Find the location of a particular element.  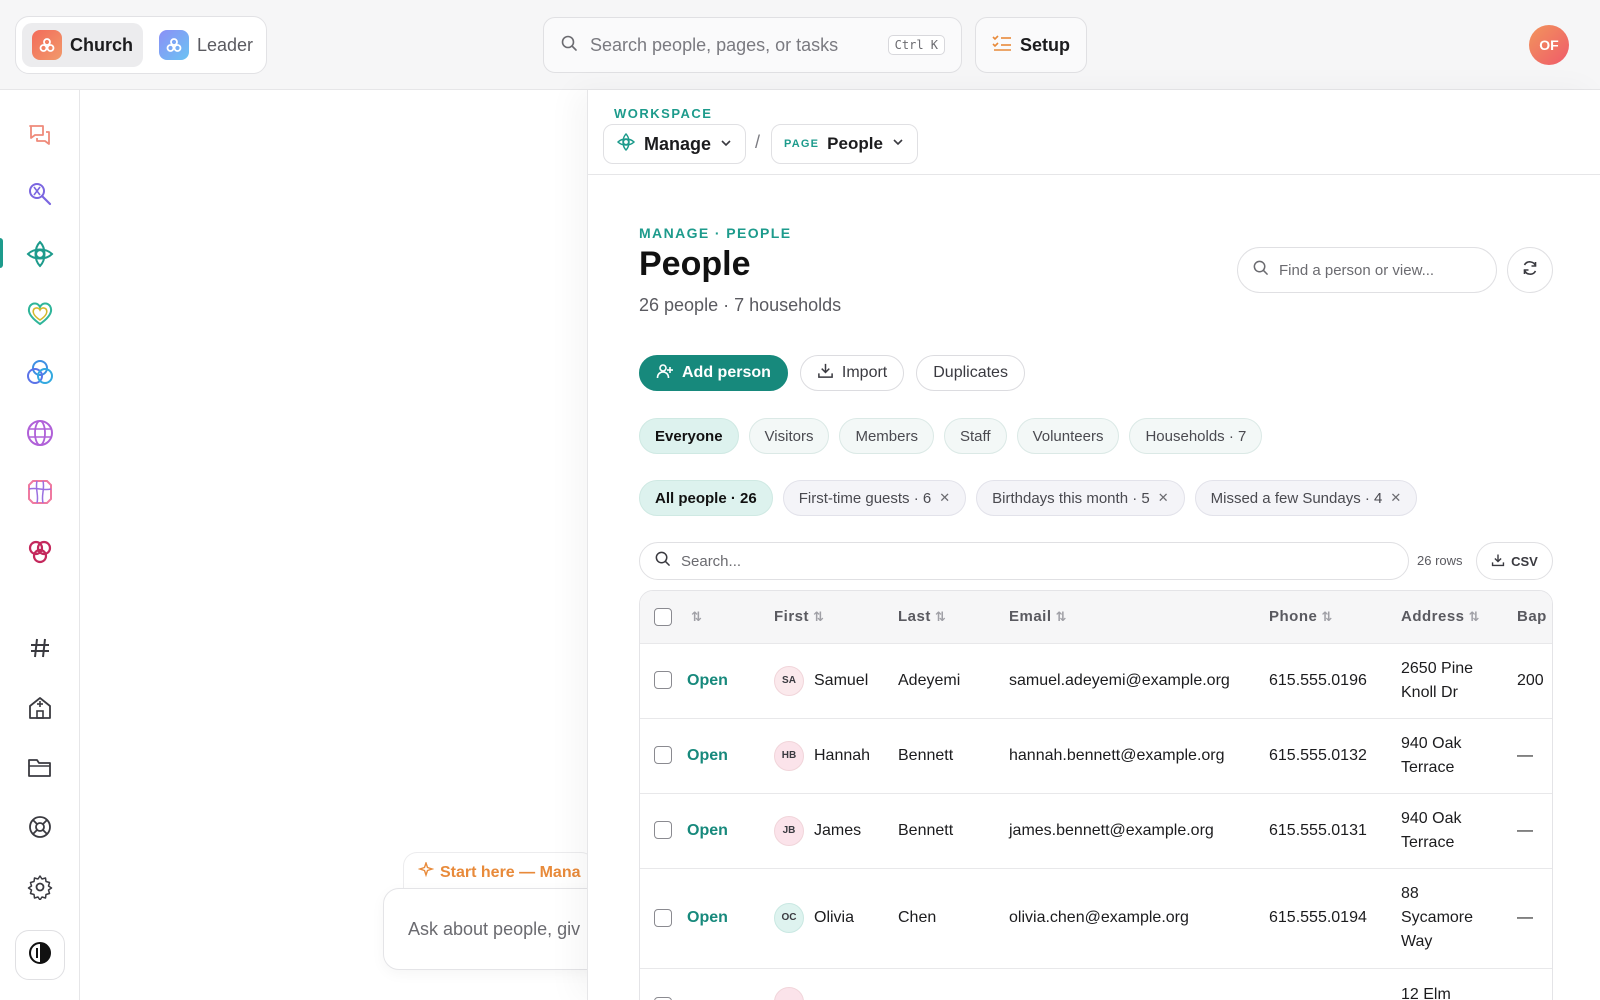

find-person-field is located at coordinates (1367, 270).